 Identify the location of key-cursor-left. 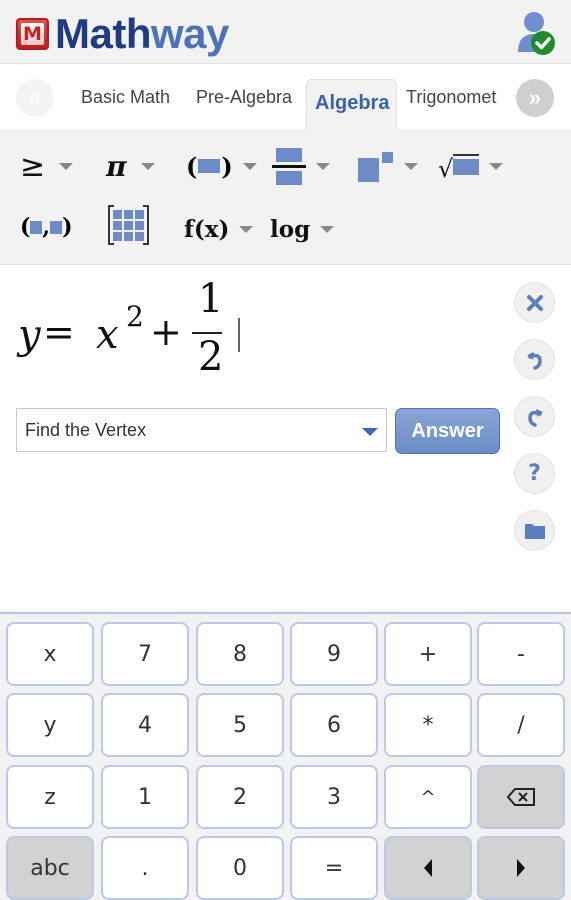
(428, 868).